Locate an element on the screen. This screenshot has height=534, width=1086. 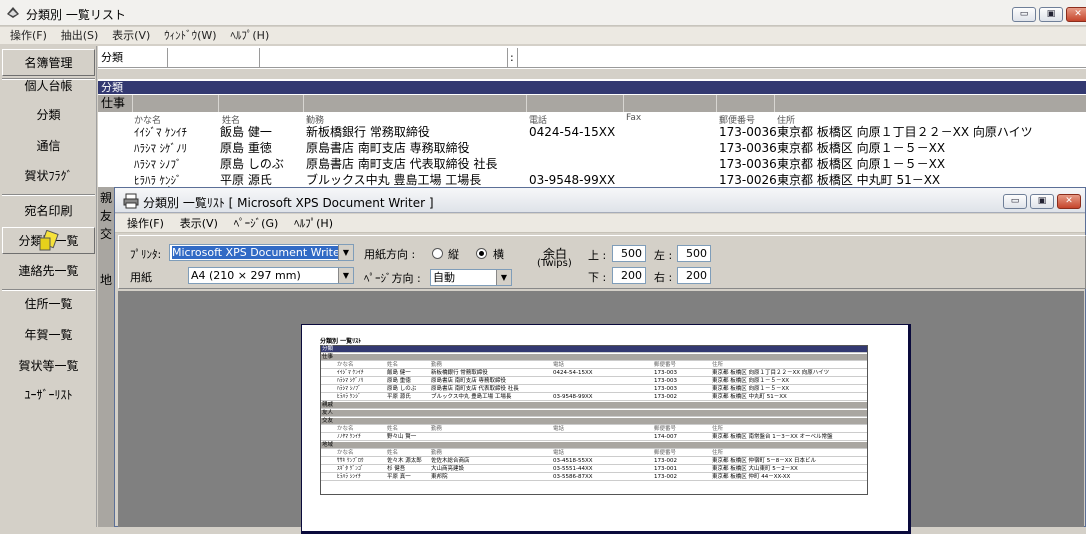
orientation-landscape-radio is located at coordinates (481, 253).